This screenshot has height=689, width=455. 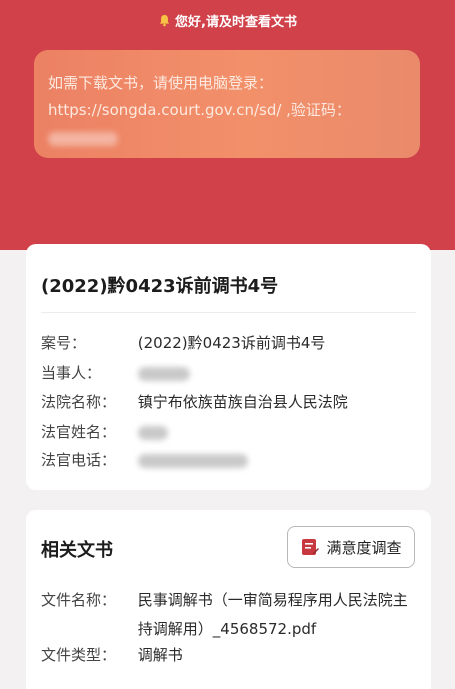 What do you see at coordinates (77, 550) in the screenshot?
I see `related-docs-title: 相关文书` at bounding box center [77, 550].